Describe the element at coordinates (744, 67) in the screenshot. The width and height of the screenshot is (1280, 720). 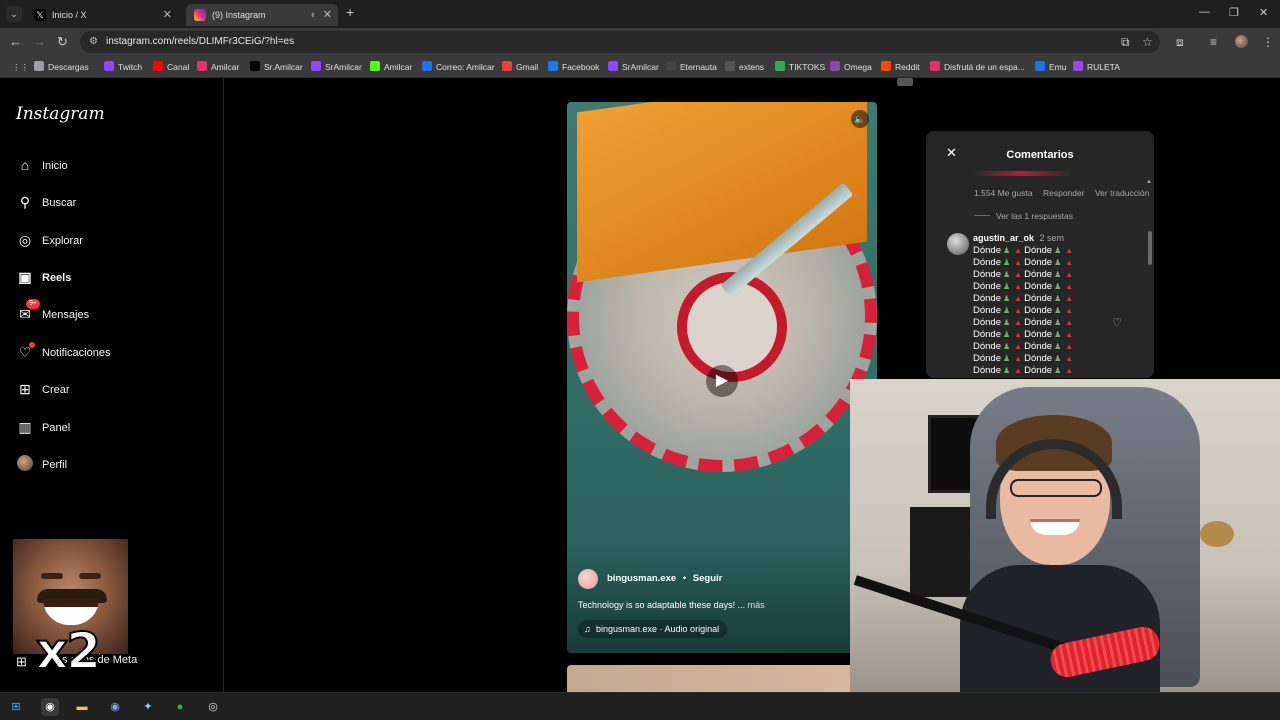
I see `bookmark-item: extens` at that location.